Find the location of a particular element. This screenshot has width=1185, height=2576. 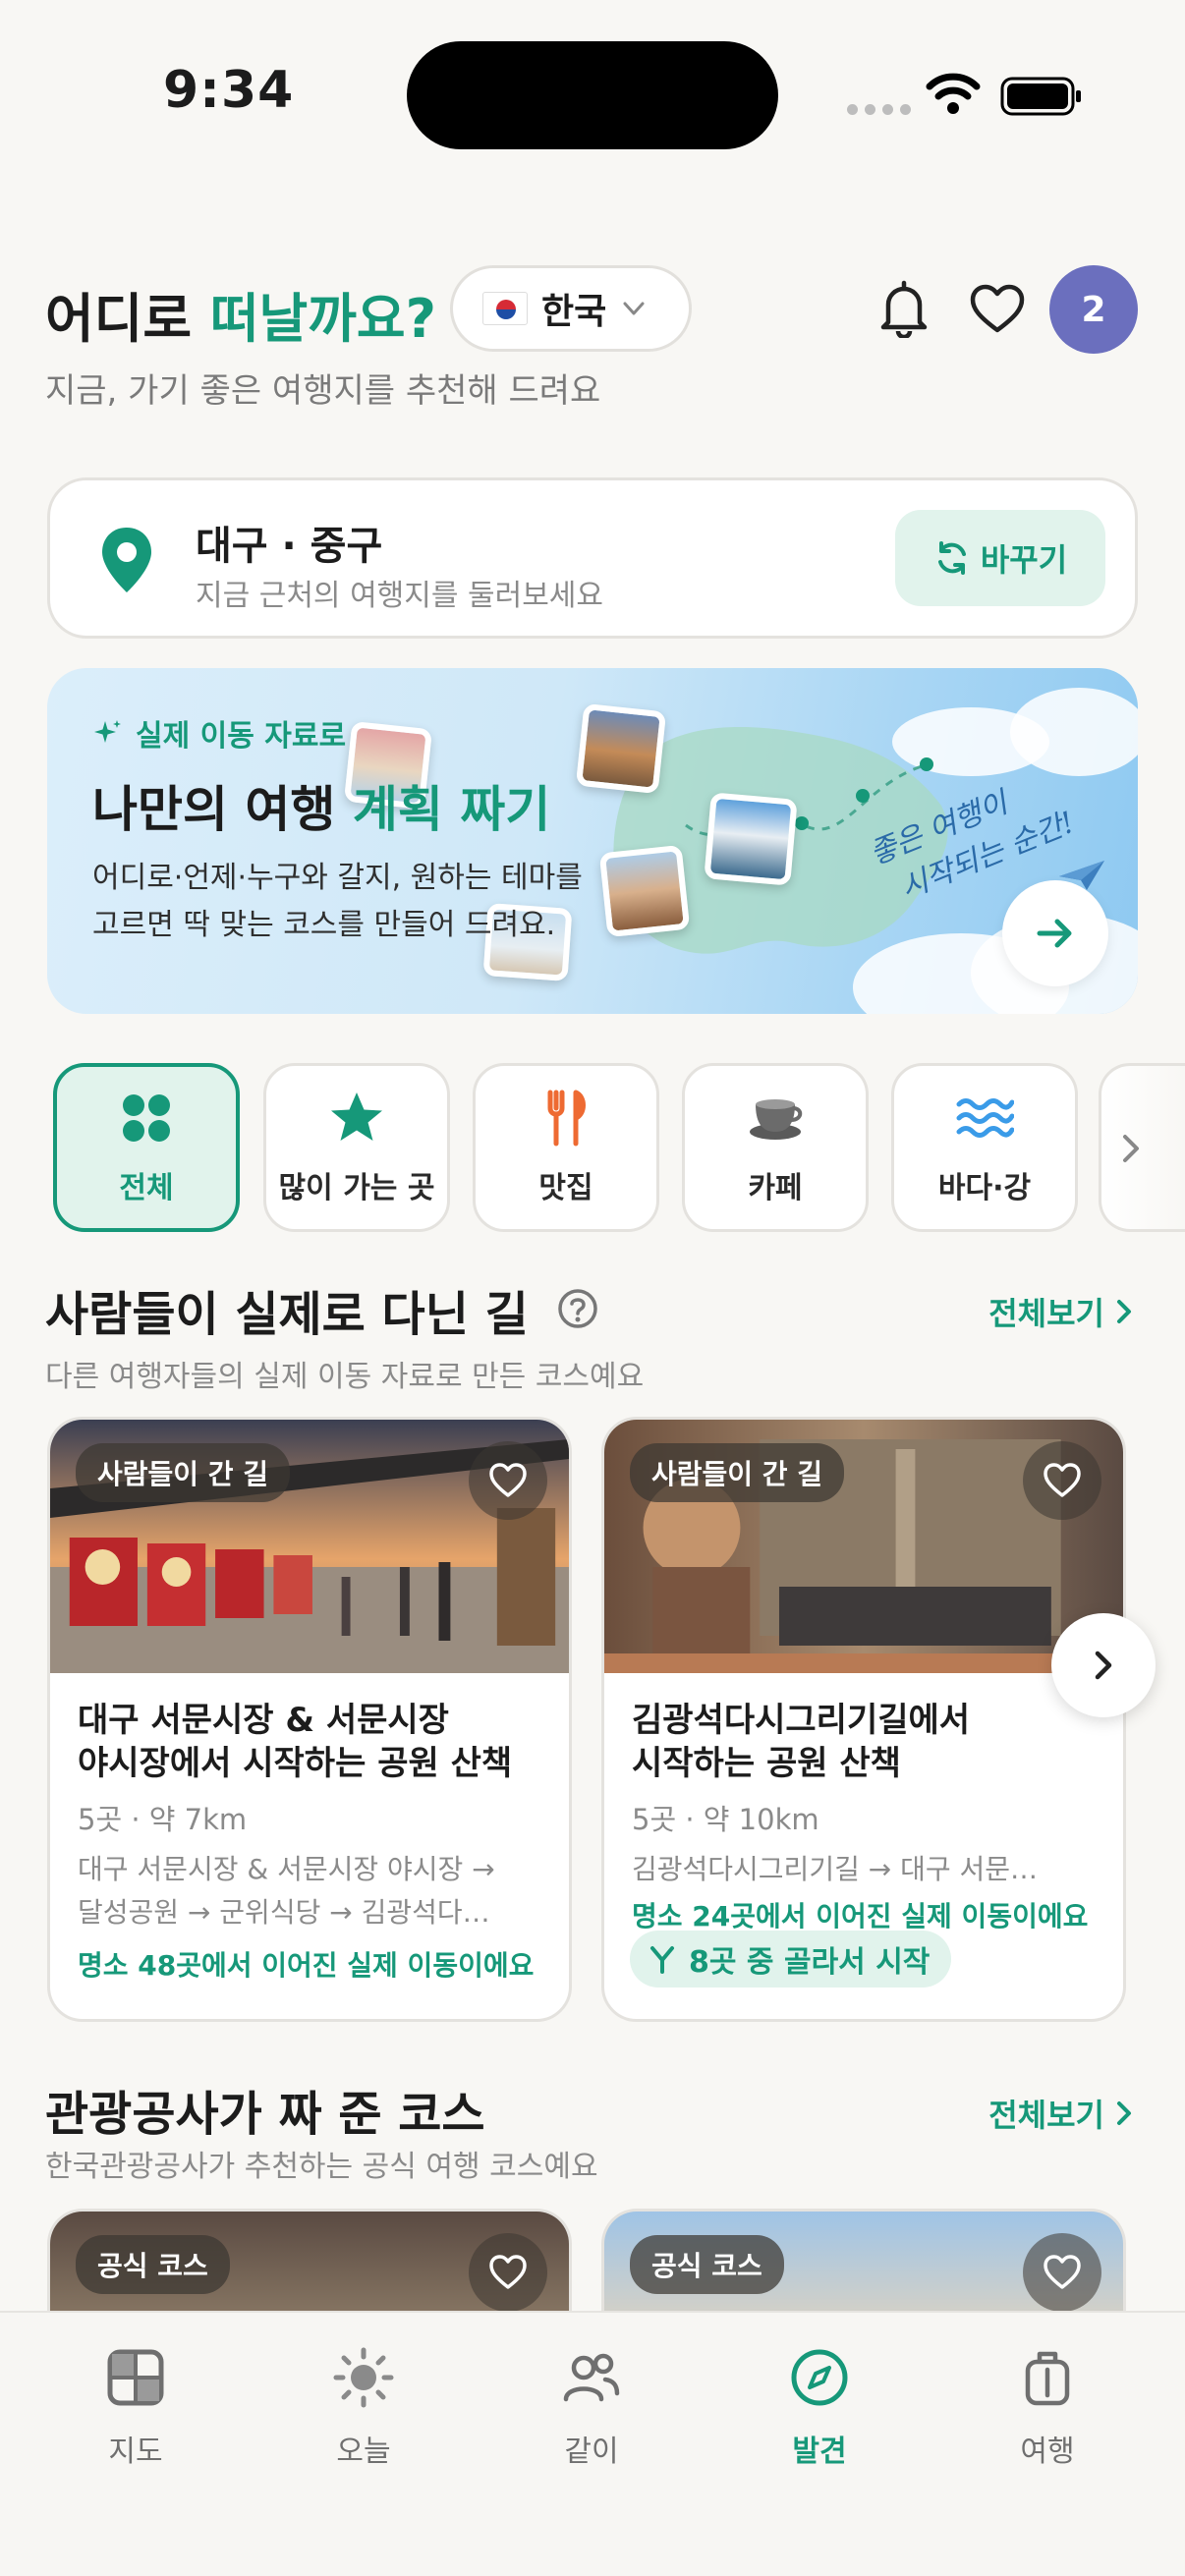

tab-label: 여행 is located at coordinates (1048, 2452).